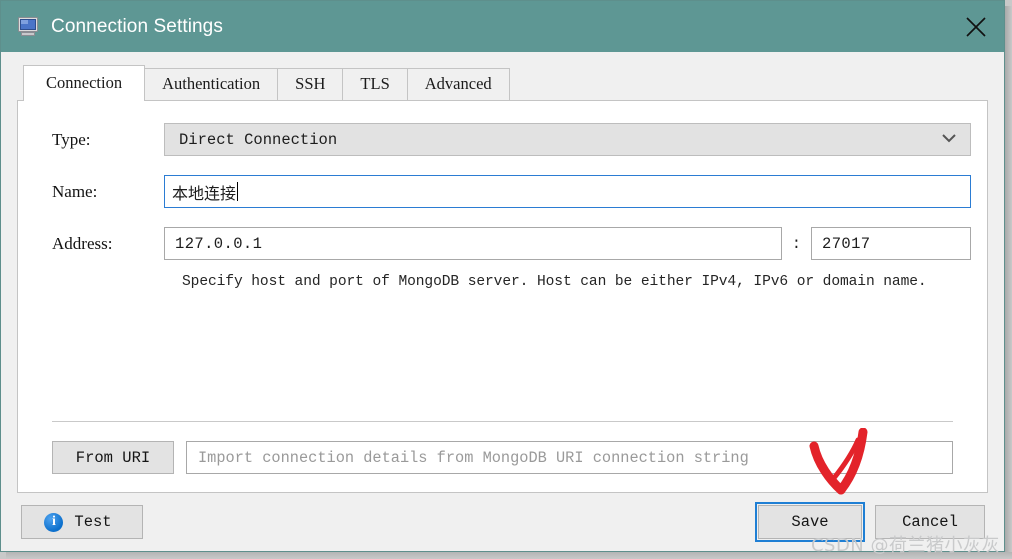 The width and height of the screenshot is (1012, 559). I want to click on type-row: Type: Direct Connection, so click(502, 139).